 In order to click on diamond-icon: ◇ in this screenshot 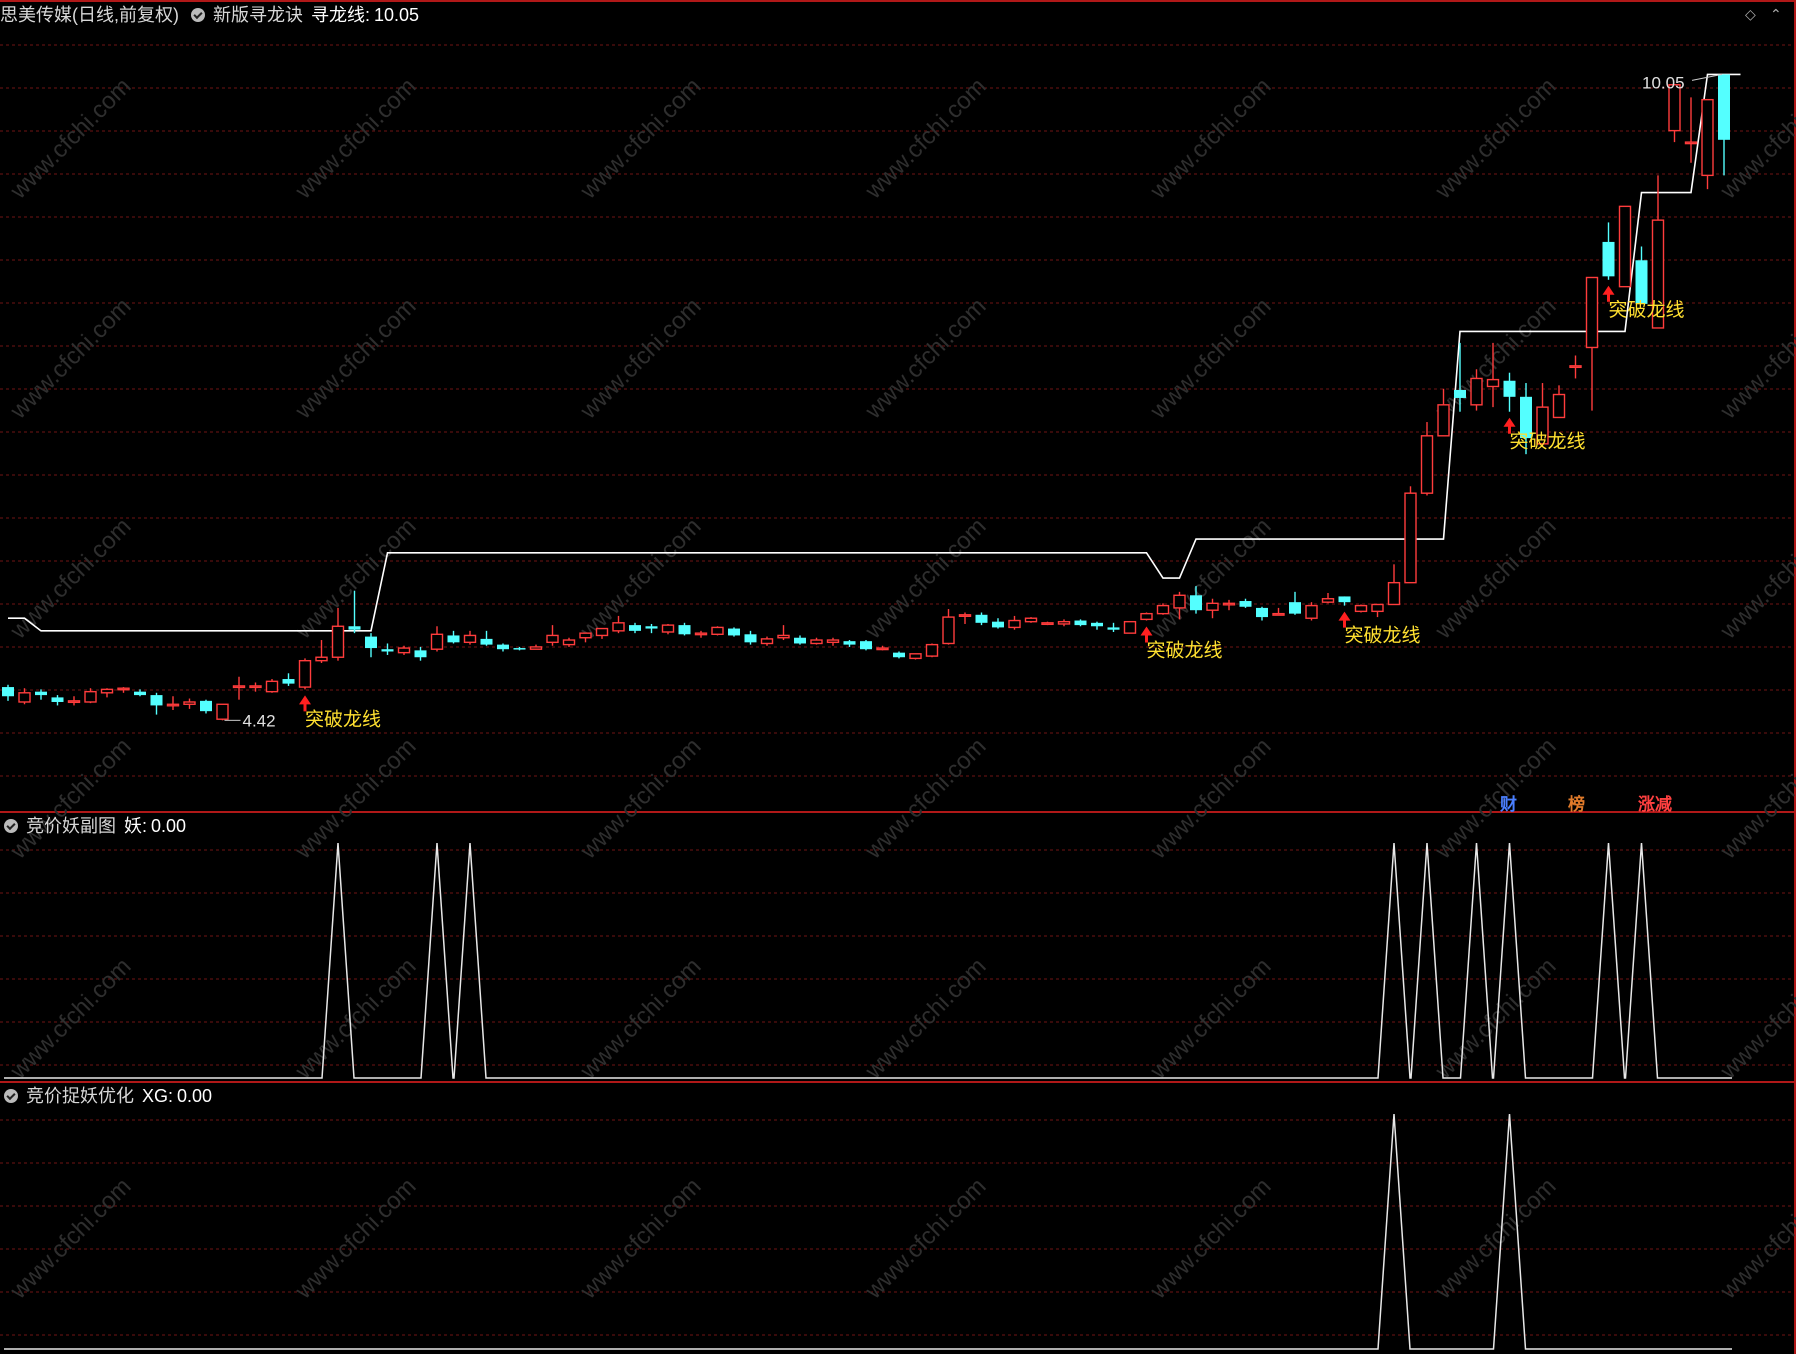, I will do `click(1750, 14)`.